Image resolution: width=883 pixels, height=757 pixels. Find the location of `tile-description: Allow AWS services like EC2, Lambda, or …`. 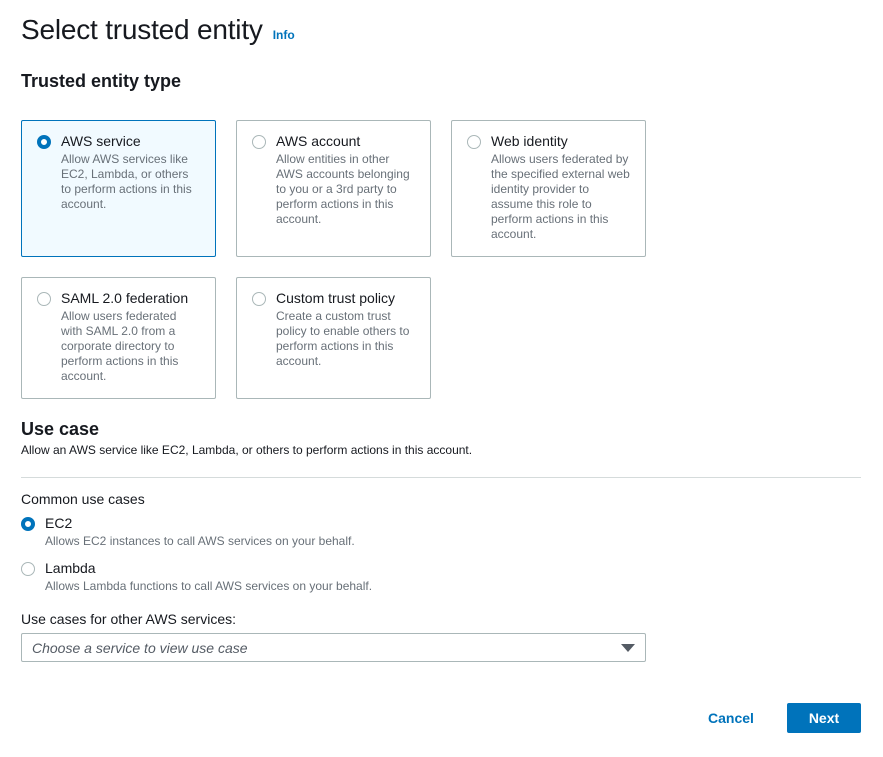

tile-description: Allow AWS services like EC2, Lambda, or … is located at coordinates (126, 181).